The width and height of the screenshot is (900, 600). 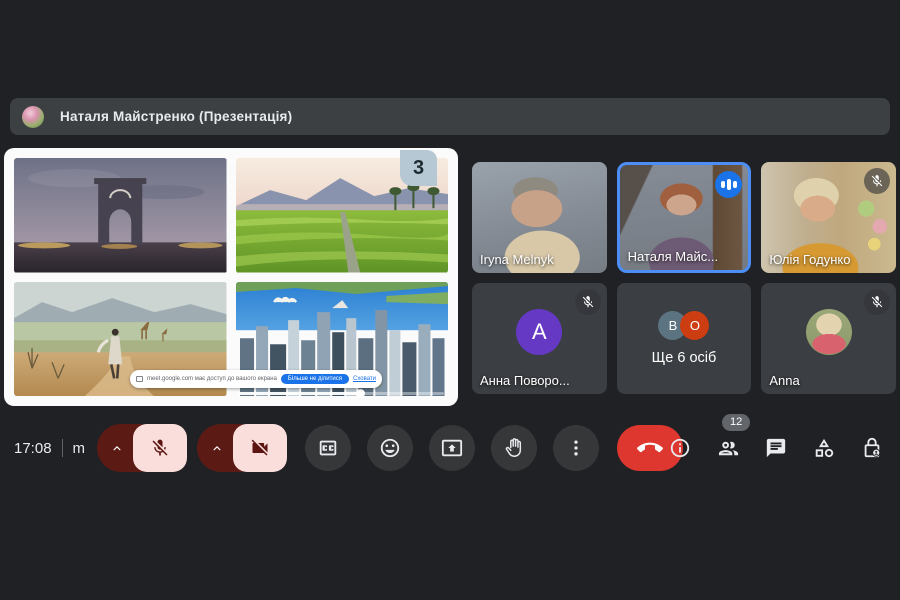 I want to click on initial-avatar: А, so click(x=539, y=331).